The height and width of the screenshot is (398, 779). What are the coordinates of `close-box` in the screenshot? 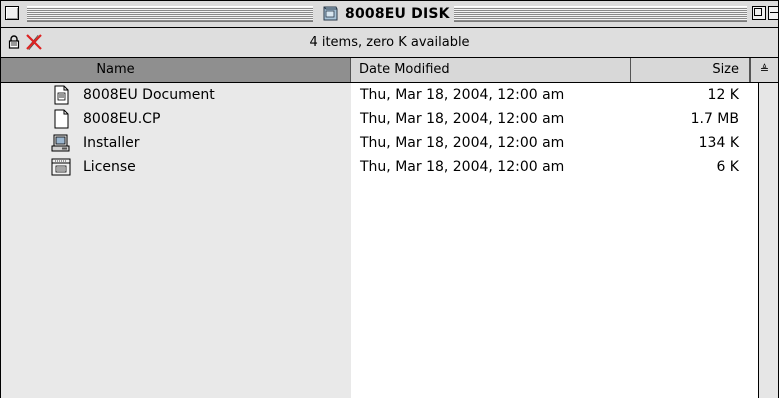 It's located at (12, 13).